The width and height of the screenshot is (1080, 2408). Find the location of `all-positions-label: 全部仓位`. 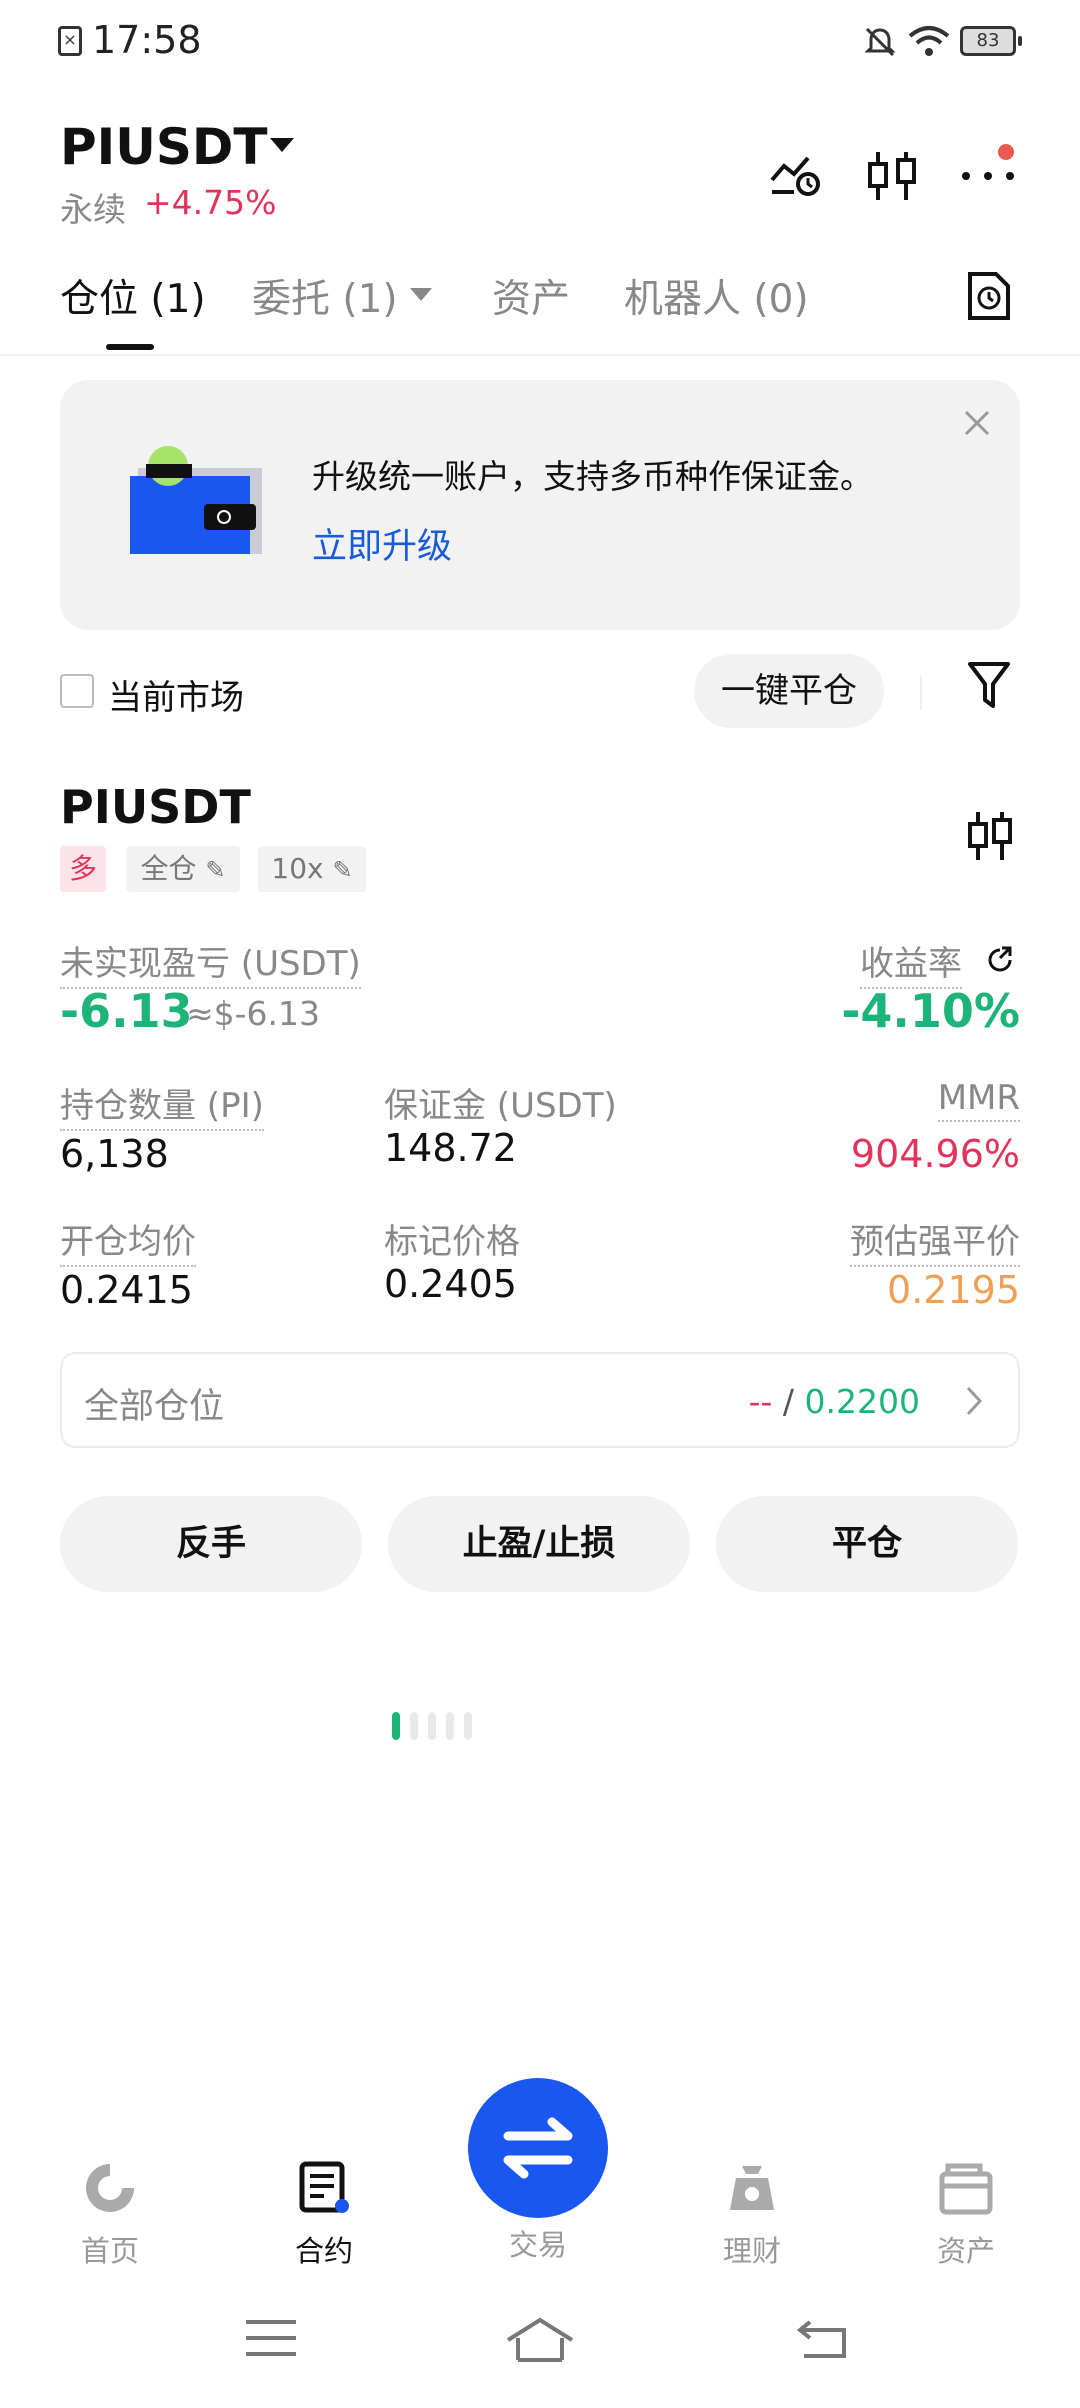

all-positions-label: 全部仓位 is located at coordinates (154, 1407).